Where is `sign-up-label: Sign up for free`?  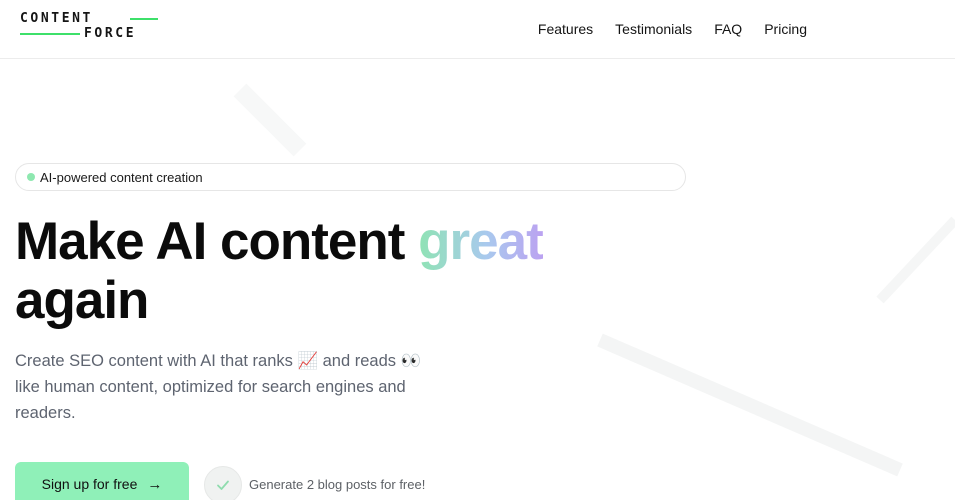 sign-up-label: Sign up for free is located at coordinates (89, 484).